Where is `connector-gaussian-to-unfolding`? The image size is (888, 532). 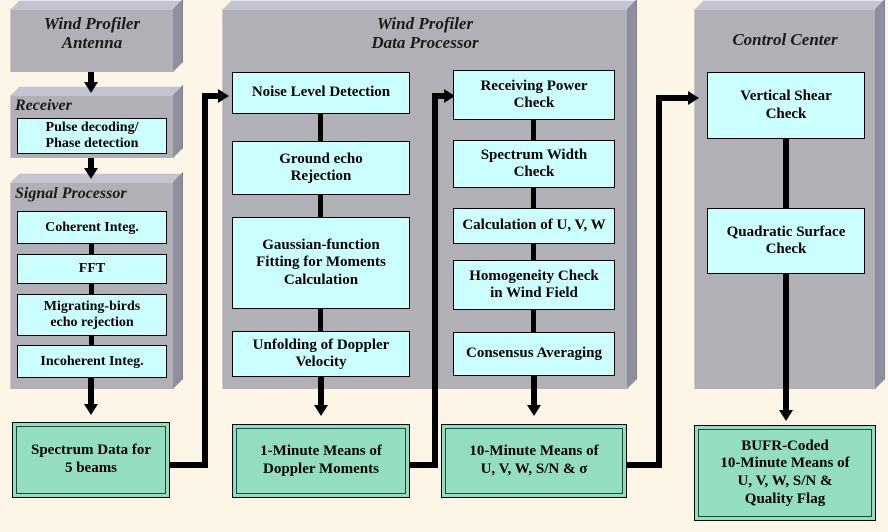
connector-gaussian-to-unfolding is located at coordinates (320, 320).